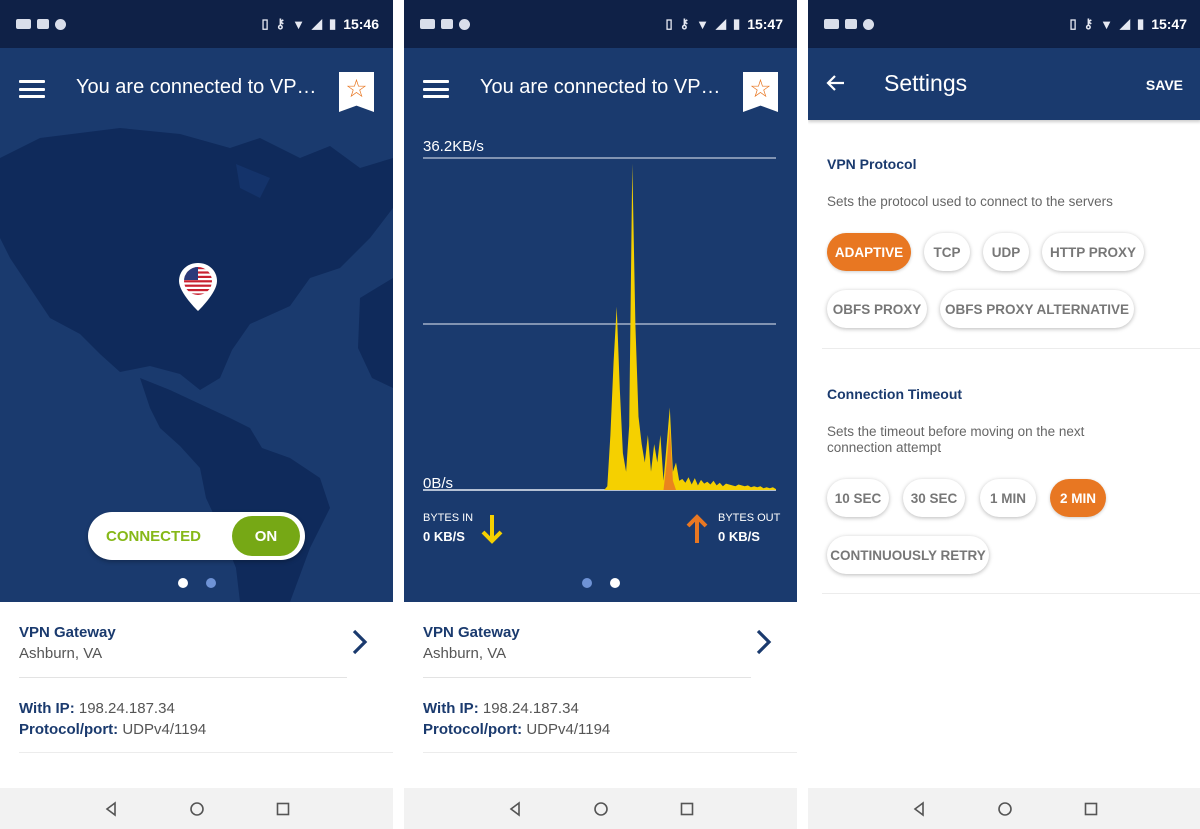  What do you see at coordinates (1093, 252) in the screenshot?
I see `protocol-chip-http-proxy: HTTP PROXY` at bounding box center [1093, 252].